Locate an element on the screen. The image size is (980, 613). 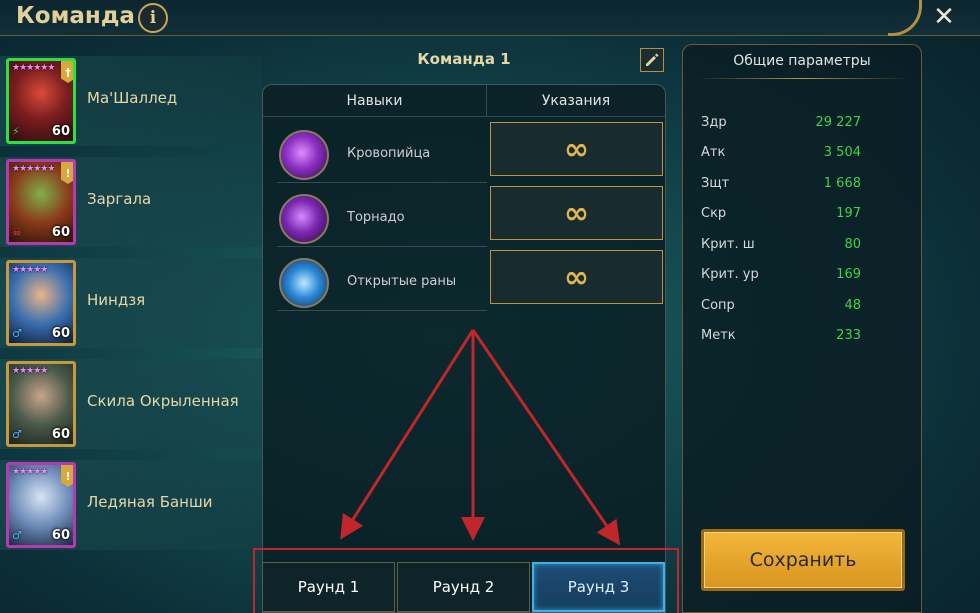
stat-label: Сопр is located at coordinates (718, 305).